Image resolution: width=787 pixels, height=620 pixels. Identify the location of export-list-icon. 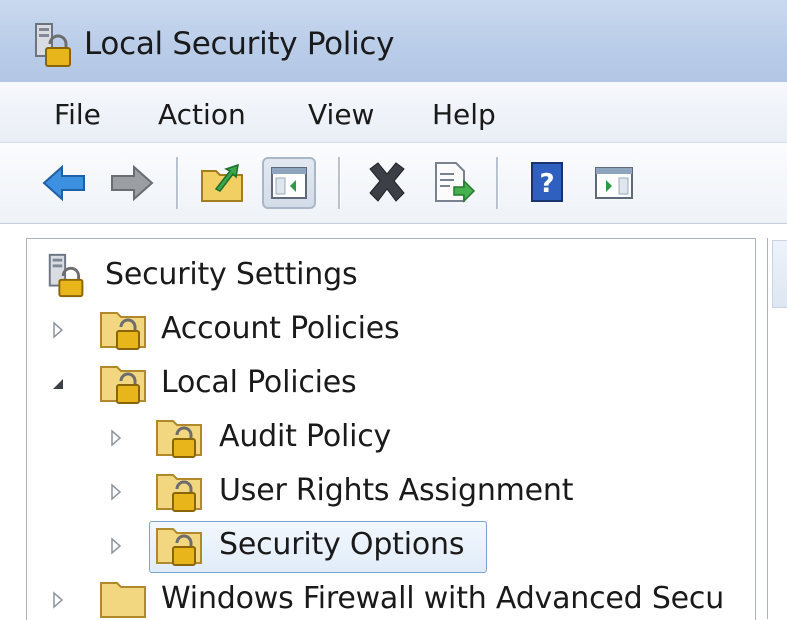
(455, 182).